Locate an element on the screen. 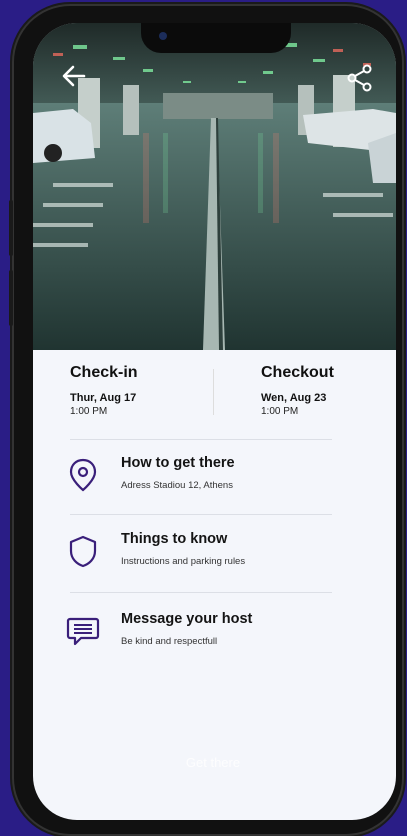 This screenshot has width=407, height=836. location-pin-icon is located at coordinates (83, 475).